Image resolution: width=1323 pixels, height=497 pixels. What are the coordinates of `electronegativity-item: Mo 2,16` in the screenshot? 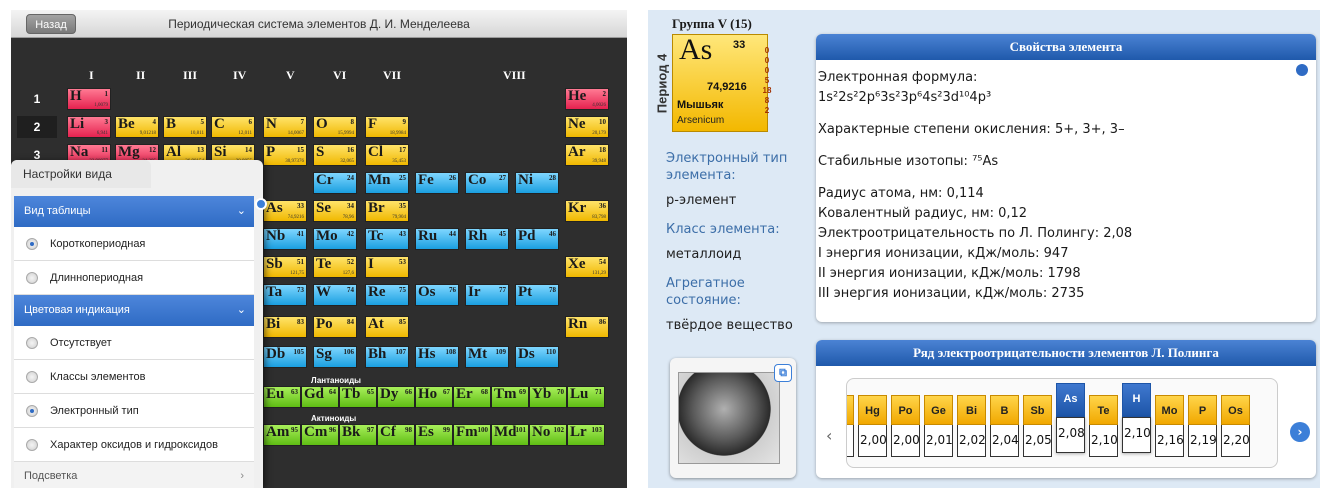 It's located at (1169, 426).